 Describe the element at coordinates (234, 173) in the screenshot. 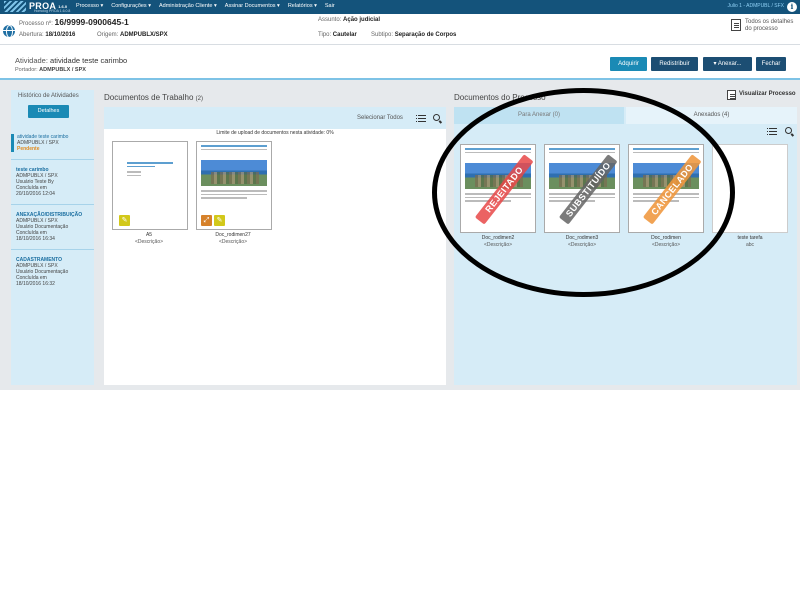

I see `document-banner` at that location.